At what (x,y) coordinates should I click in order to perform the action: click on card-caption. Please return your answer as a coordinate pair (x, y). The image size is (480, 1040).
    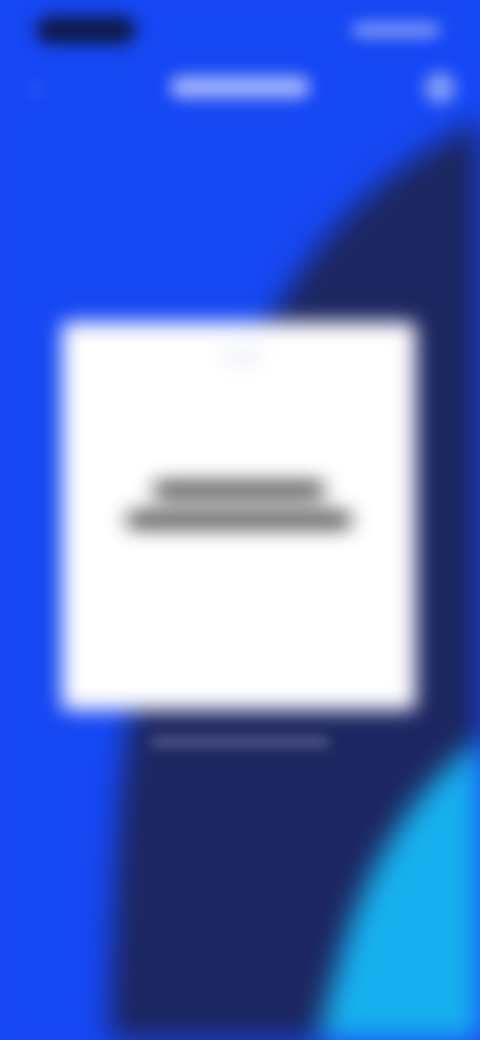
    Looking at the image, I should click on (240, 742).